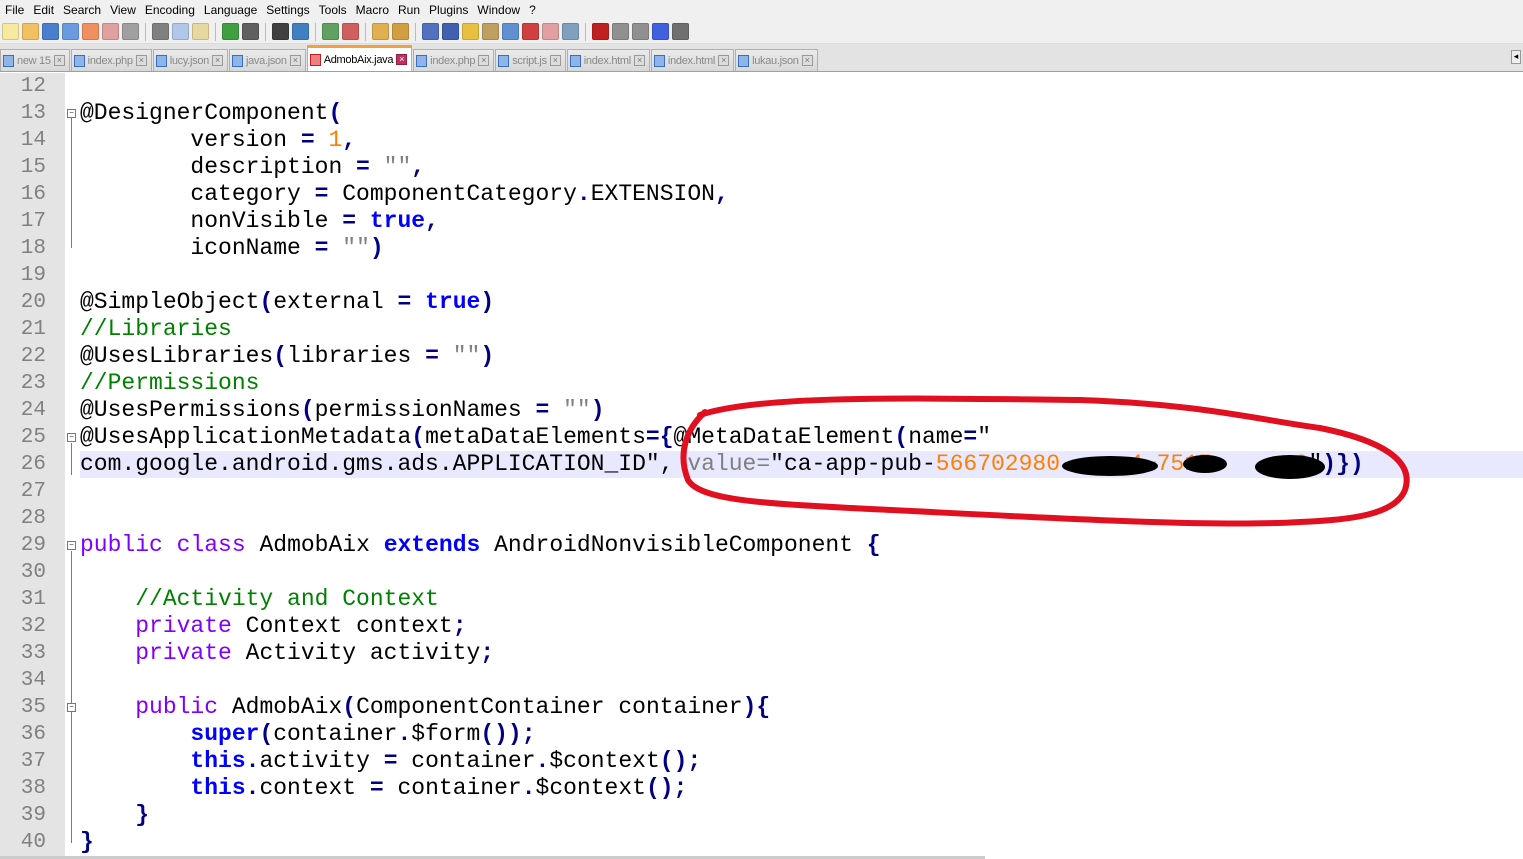 The width and height of the screenshot is (1523, 859). What do you see at coordinates (180, 31) in the screenshot?
I see `copy-icon` at bounding box center [180, 31].